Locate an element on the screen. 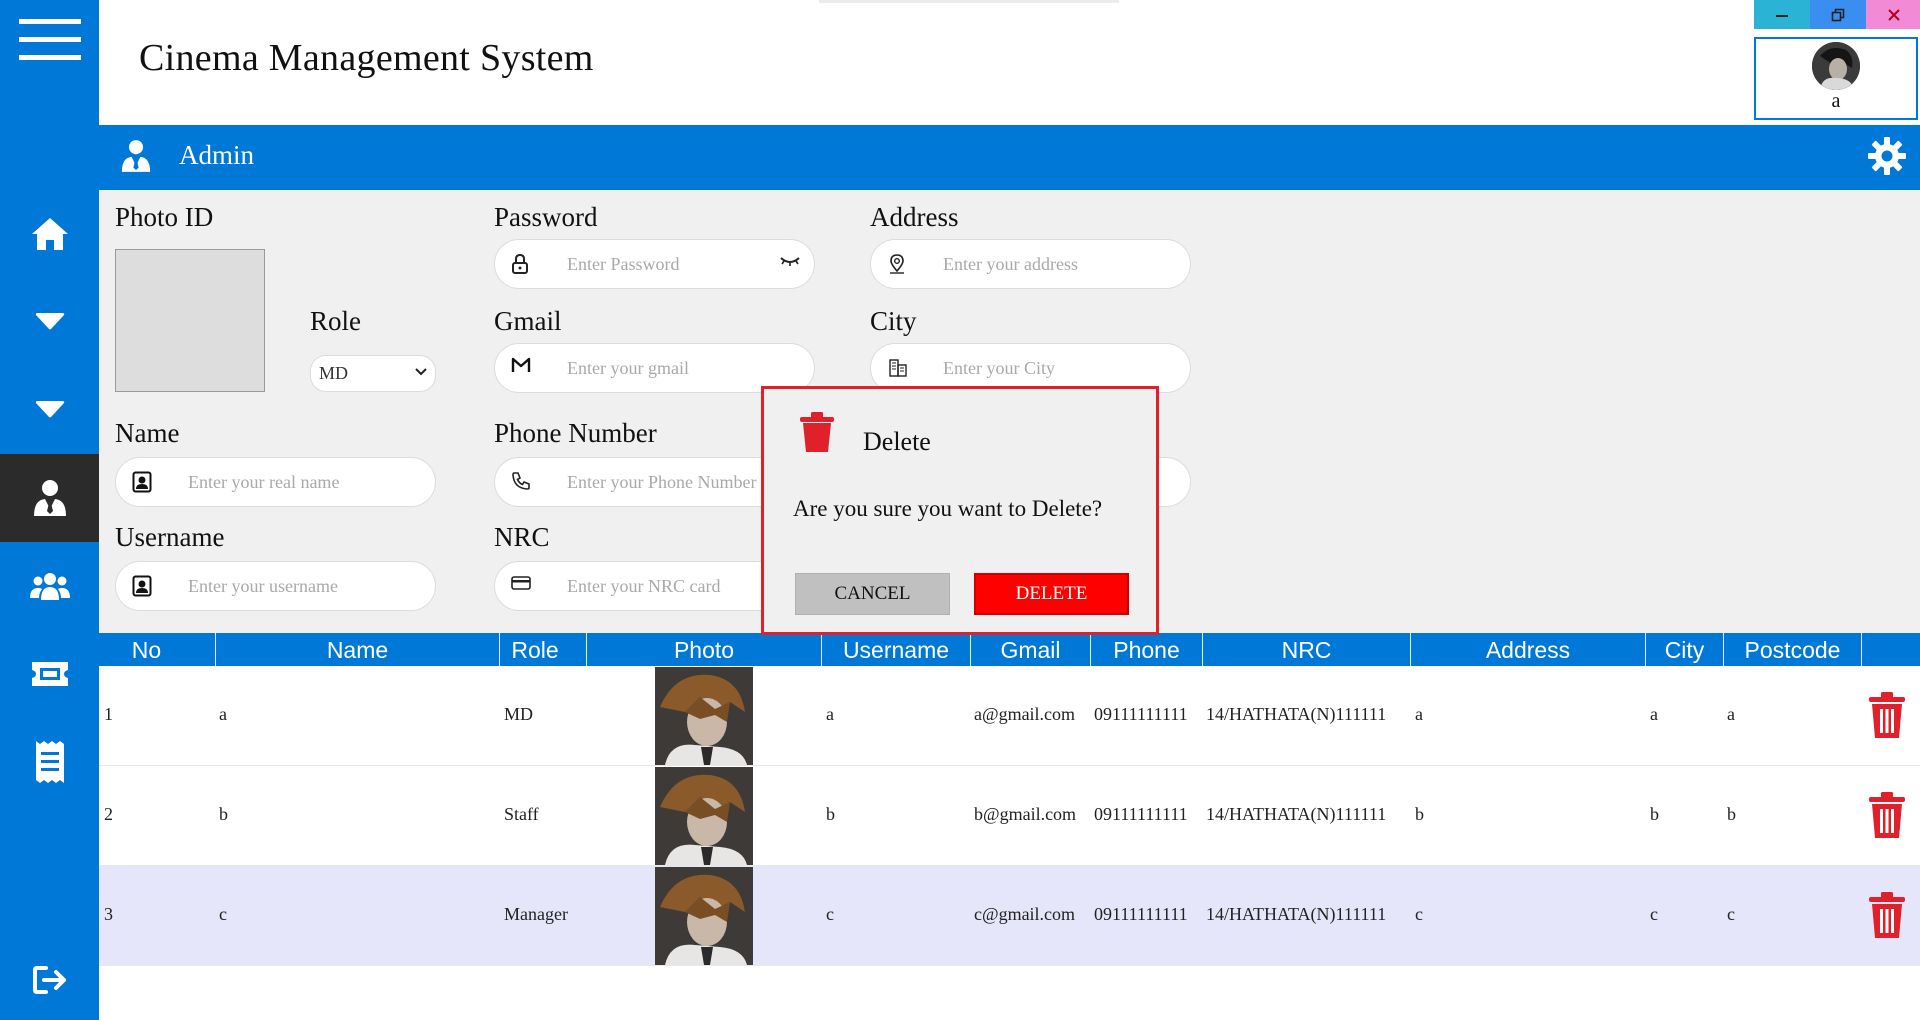  close-icon is located at coordinates (1894, 14).